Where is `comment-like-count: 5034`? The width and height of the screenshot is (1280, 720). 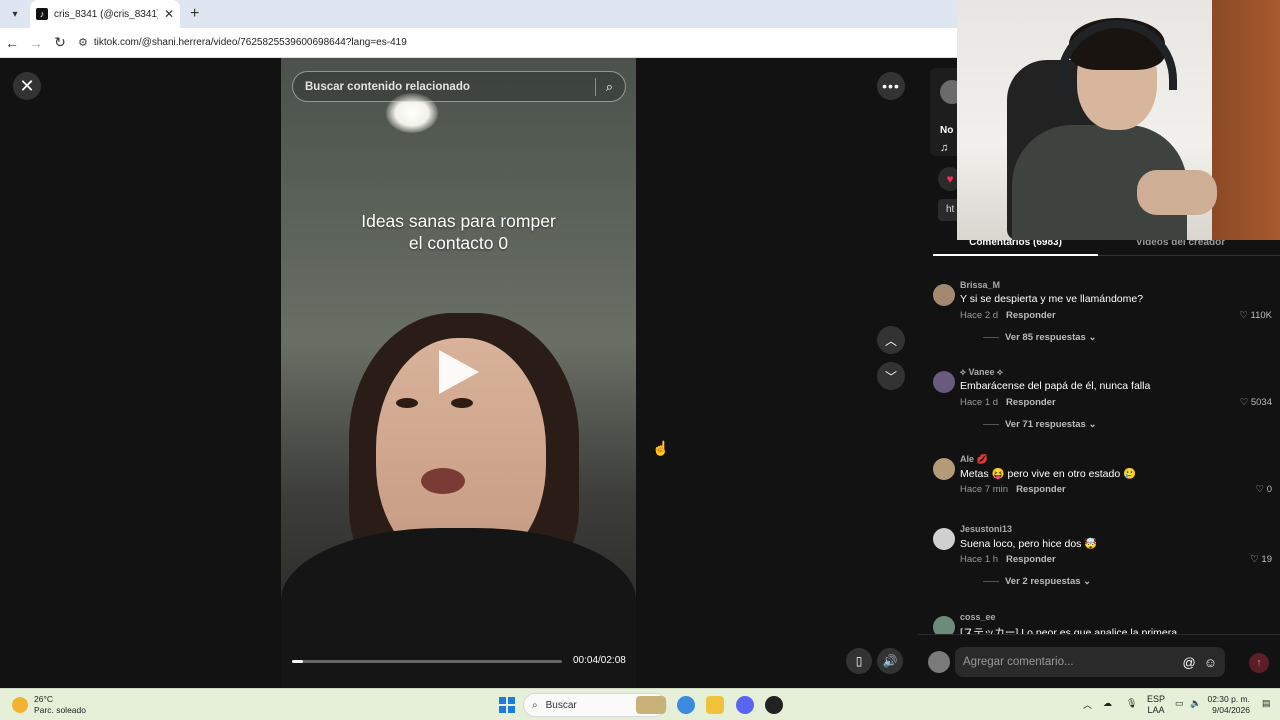
comment-like-count: 5034 is located at coordinates (1261, 402).